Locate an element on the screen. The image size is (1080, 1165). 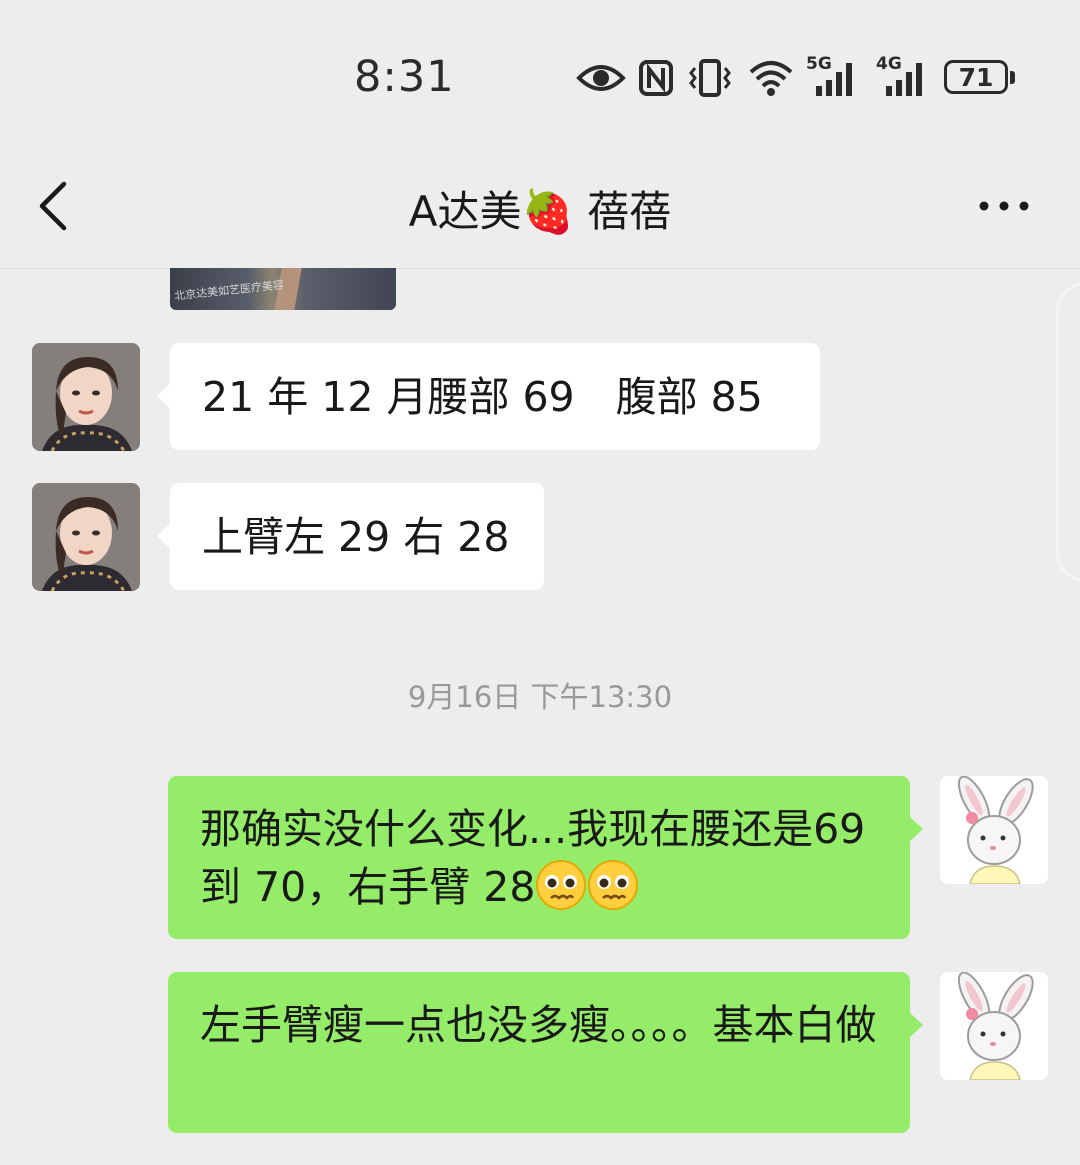
incoming-message-bubble: 21 年 12 月腰部 69 腹部 85 is located at coordinates (488, 396).